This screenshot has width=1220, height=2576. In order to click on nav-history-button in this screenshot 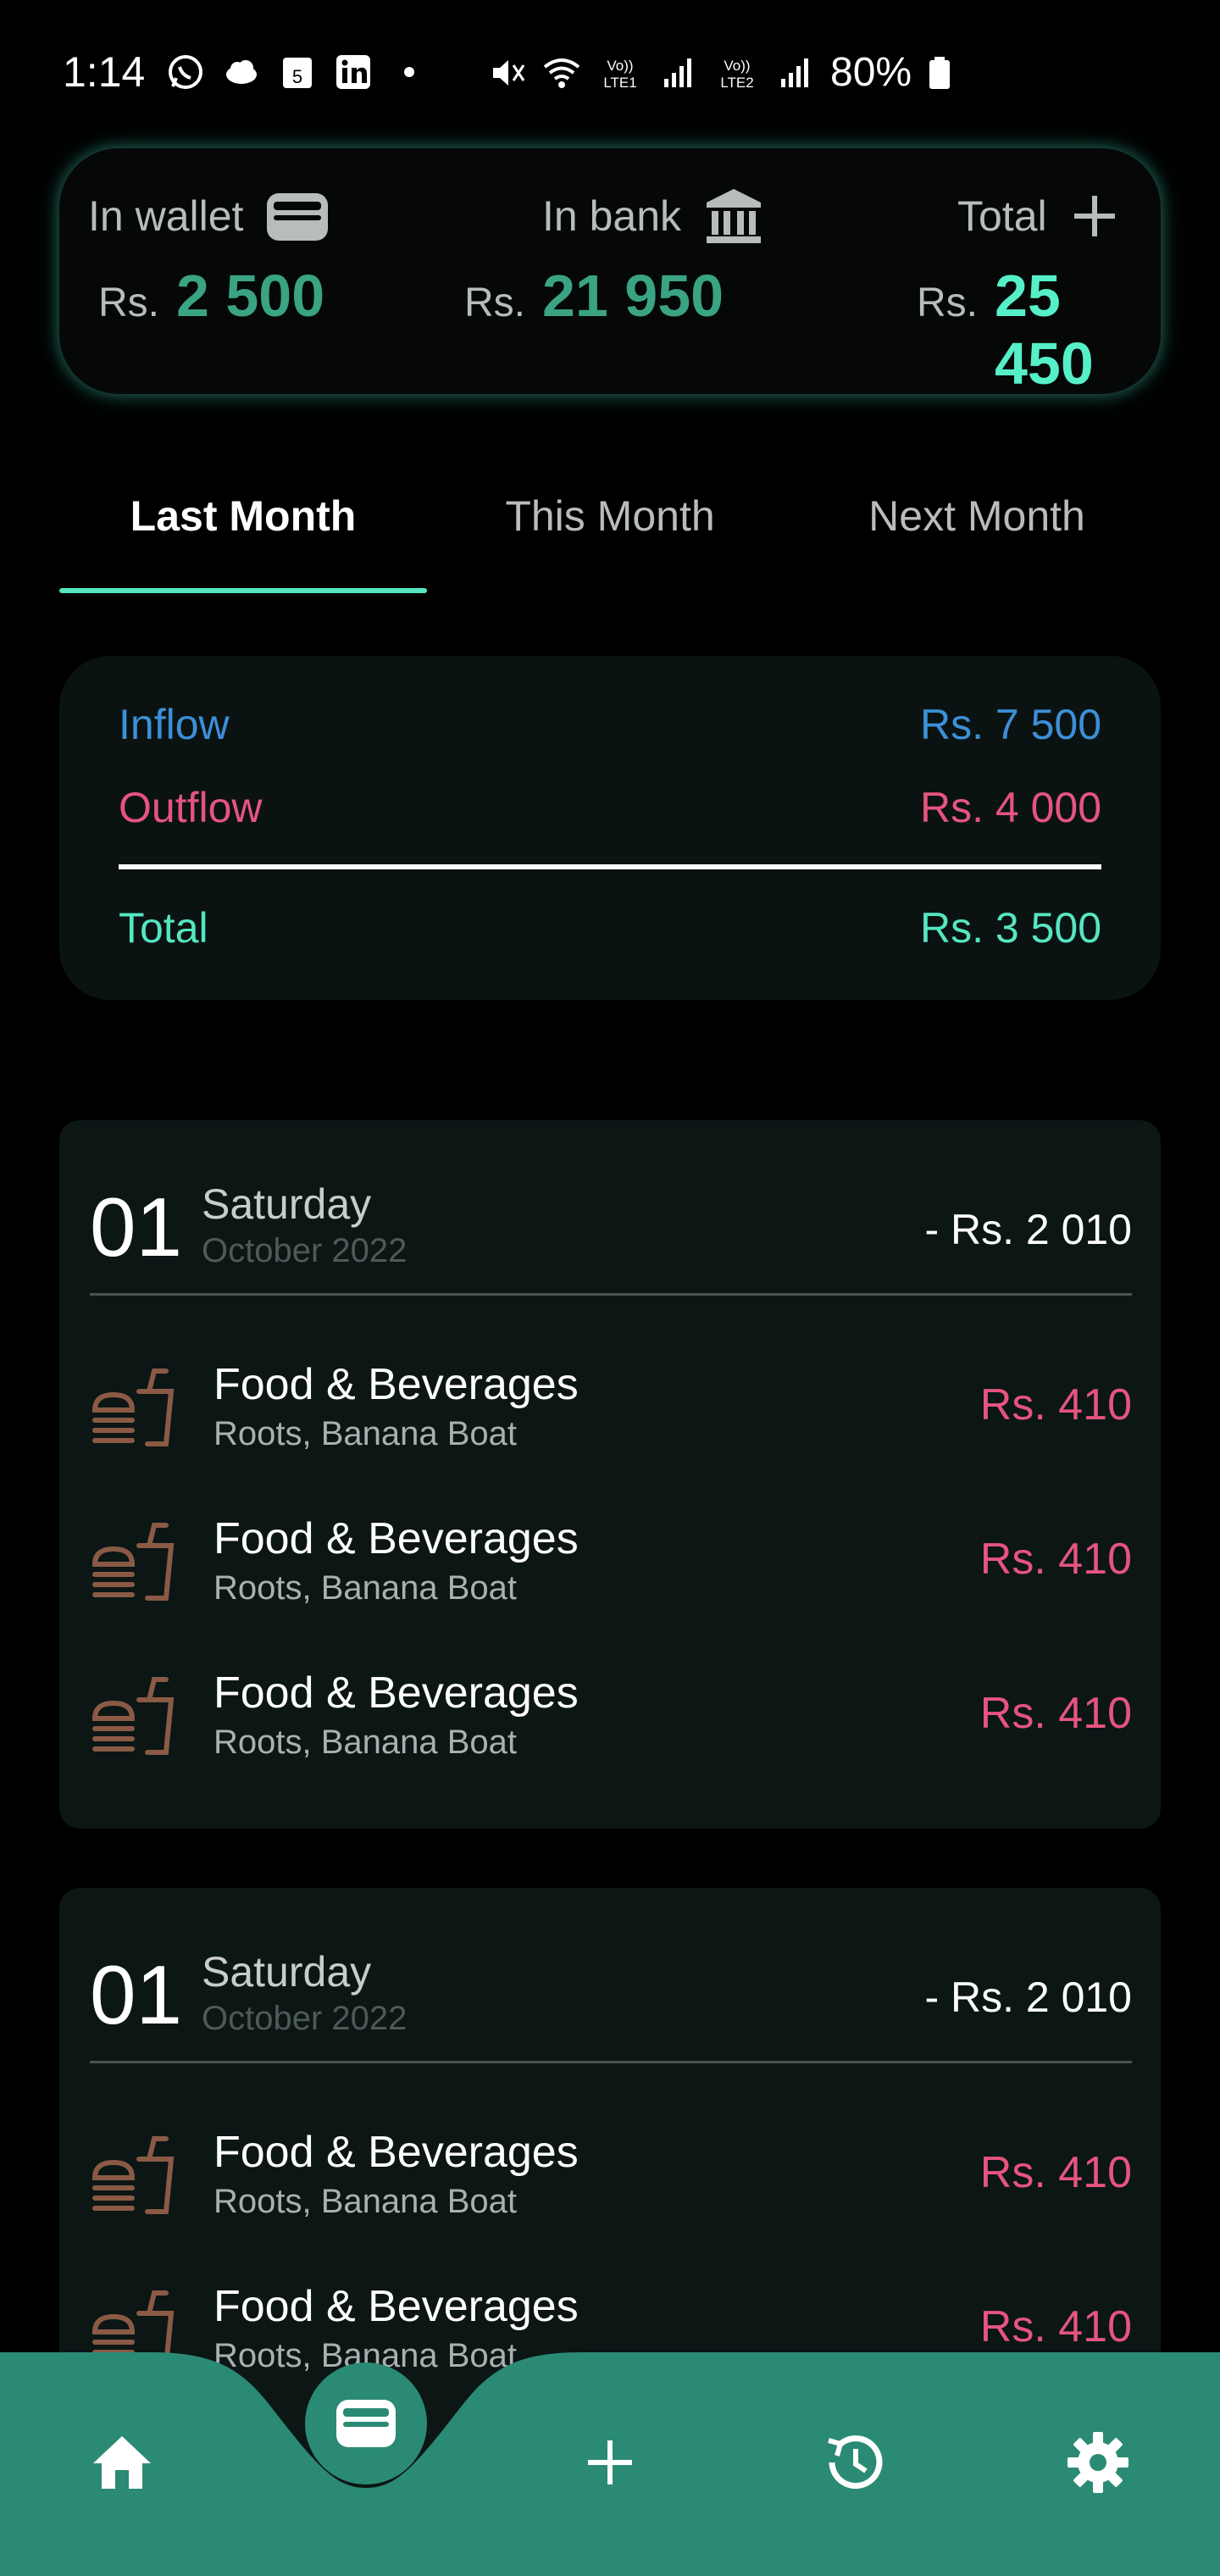, I will do `click(854, 2462)`.